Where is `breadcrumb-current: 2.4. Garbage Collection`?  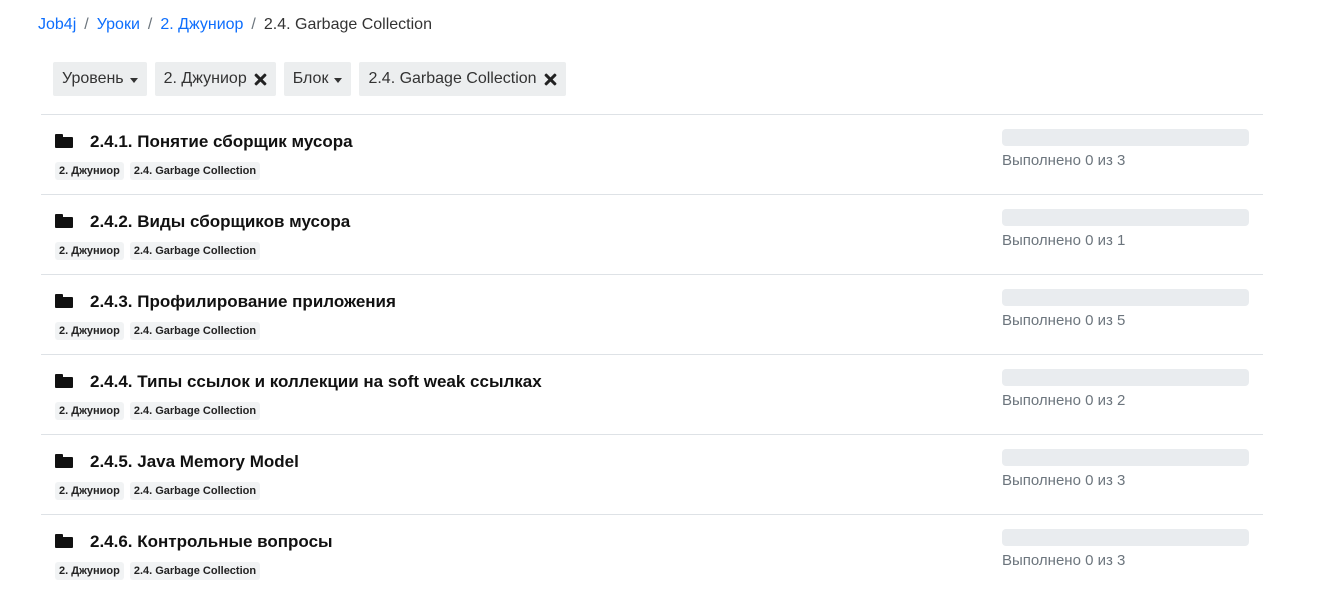
breadcrumb-current: 2.4. Garbage Collection is located at coordinates (347, 24).